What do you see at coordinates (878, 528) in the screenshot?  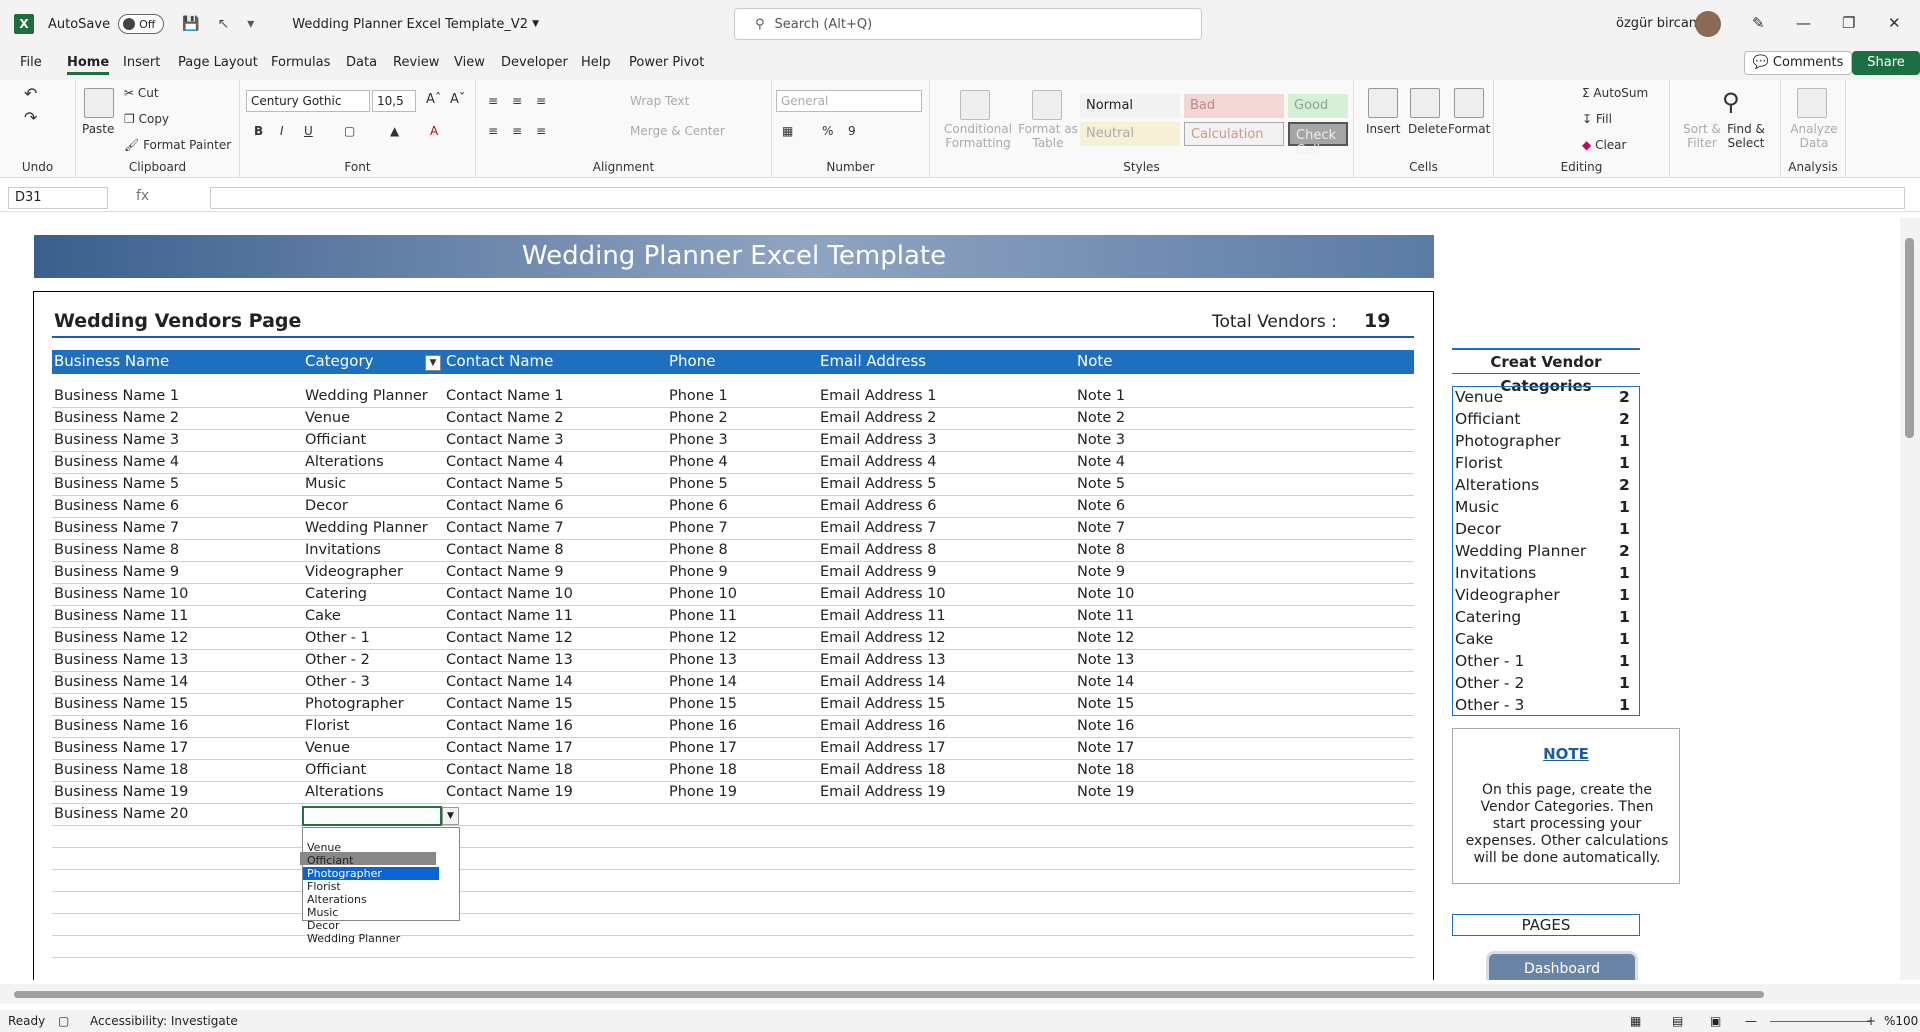 I see `email-cell: Email Address 7` at bounding box center [878, 528].